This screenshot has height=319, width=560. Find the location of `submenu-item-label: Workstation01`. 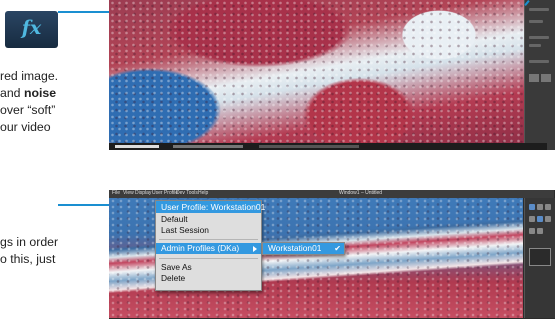

submenu-item-label: Workstation01 is located at coordinates (295, 248).